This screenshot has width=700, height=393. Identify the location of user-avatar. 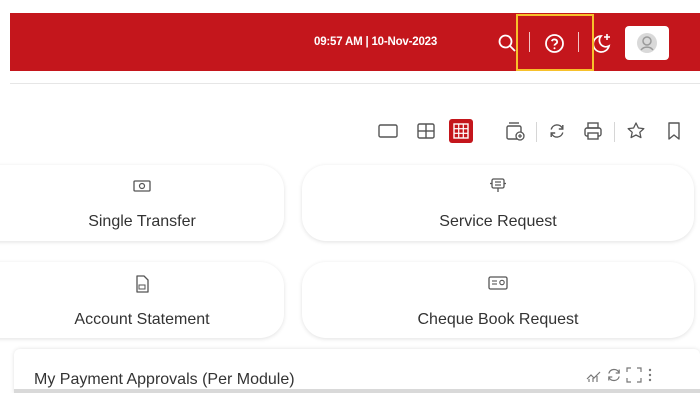
(647, 43).